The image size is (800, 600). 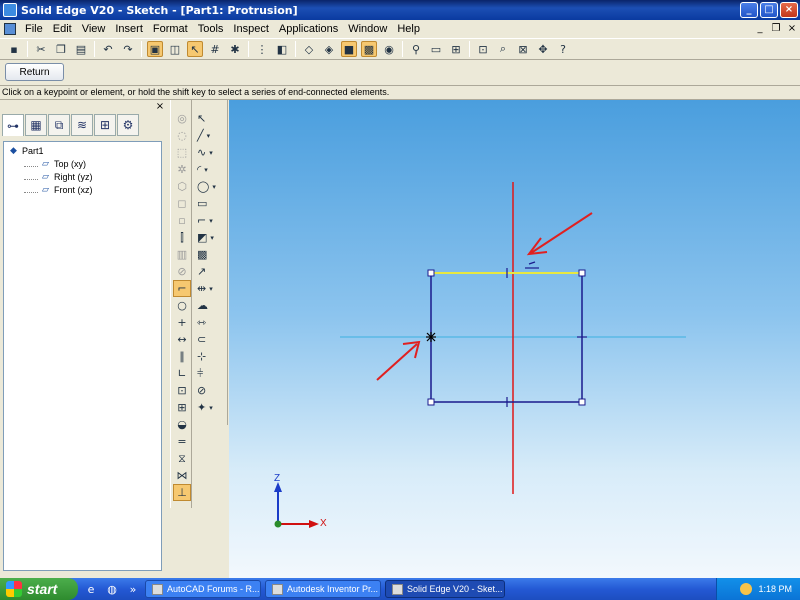 What do you see at coordinates (210, 220) in the screenshot?
I see `fillet-tool-icon: ⌐ ▾` at bounding box center [210, 220].